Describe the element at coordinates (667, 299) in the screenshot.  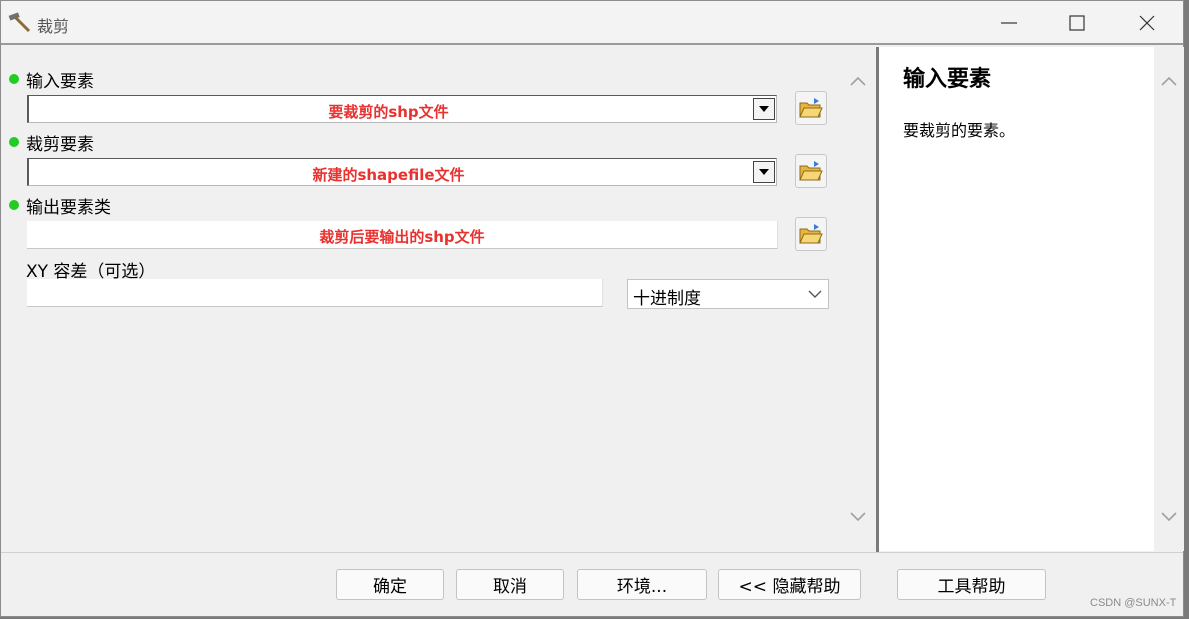
I see `xy-tolerance-unit-value: 十进制度` at that location.